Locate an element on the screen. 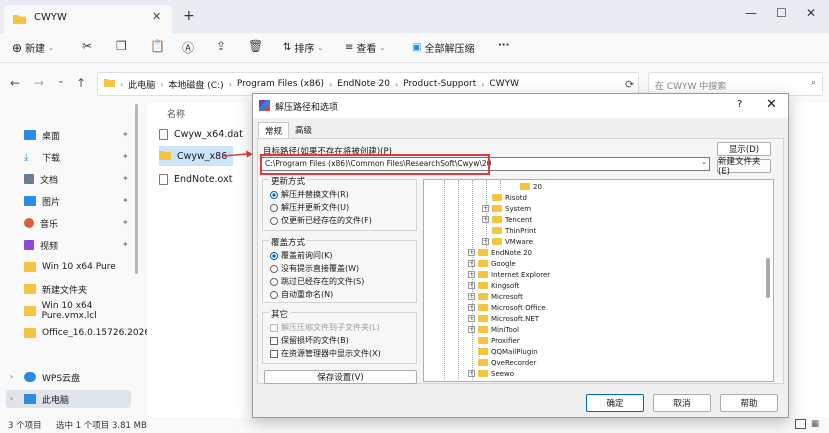 The height and width of the screenshot is (433, 829). tree-item: + EndNote 20 is located at coordinates (500, 252).